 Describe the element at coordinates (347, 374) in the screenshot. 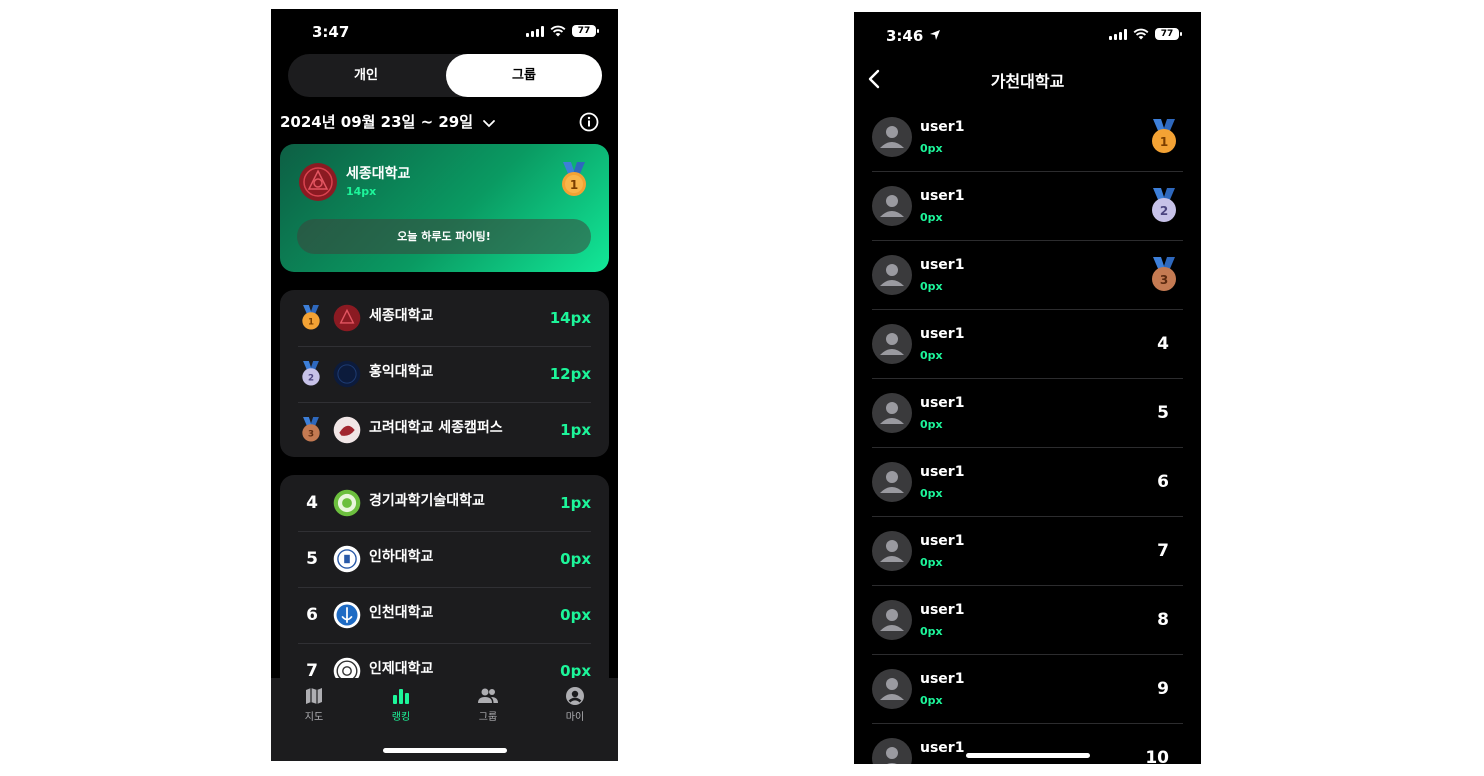

I see `hongik-logo-icon` at that location.